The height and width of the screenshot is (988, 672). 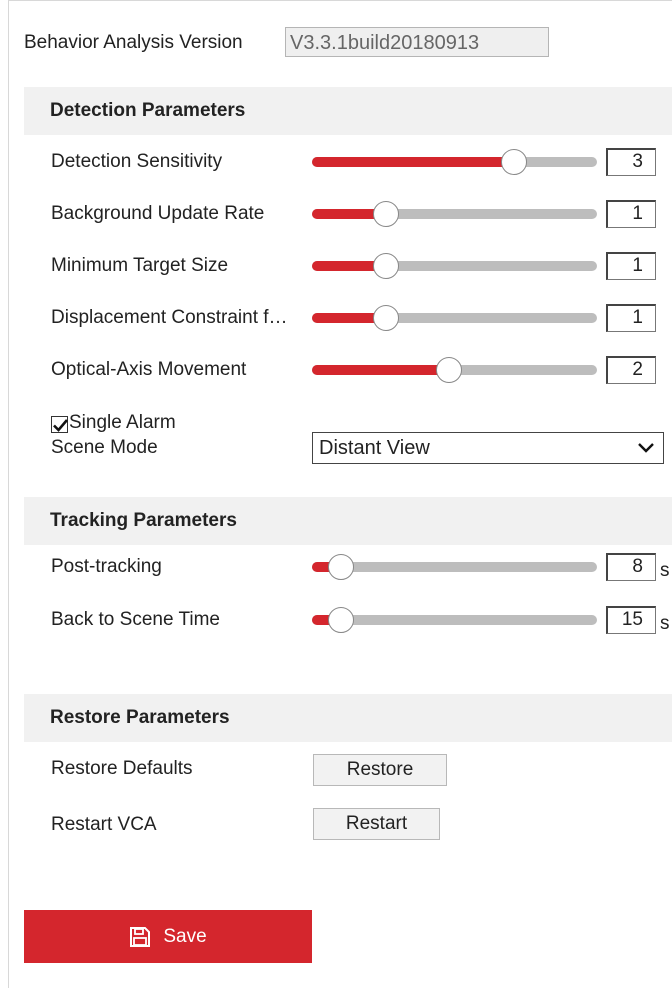 What do you see at coordinates (646, 448) in the screenshot?
I see `chevron-down-icon` at bounding box center [646, 448].